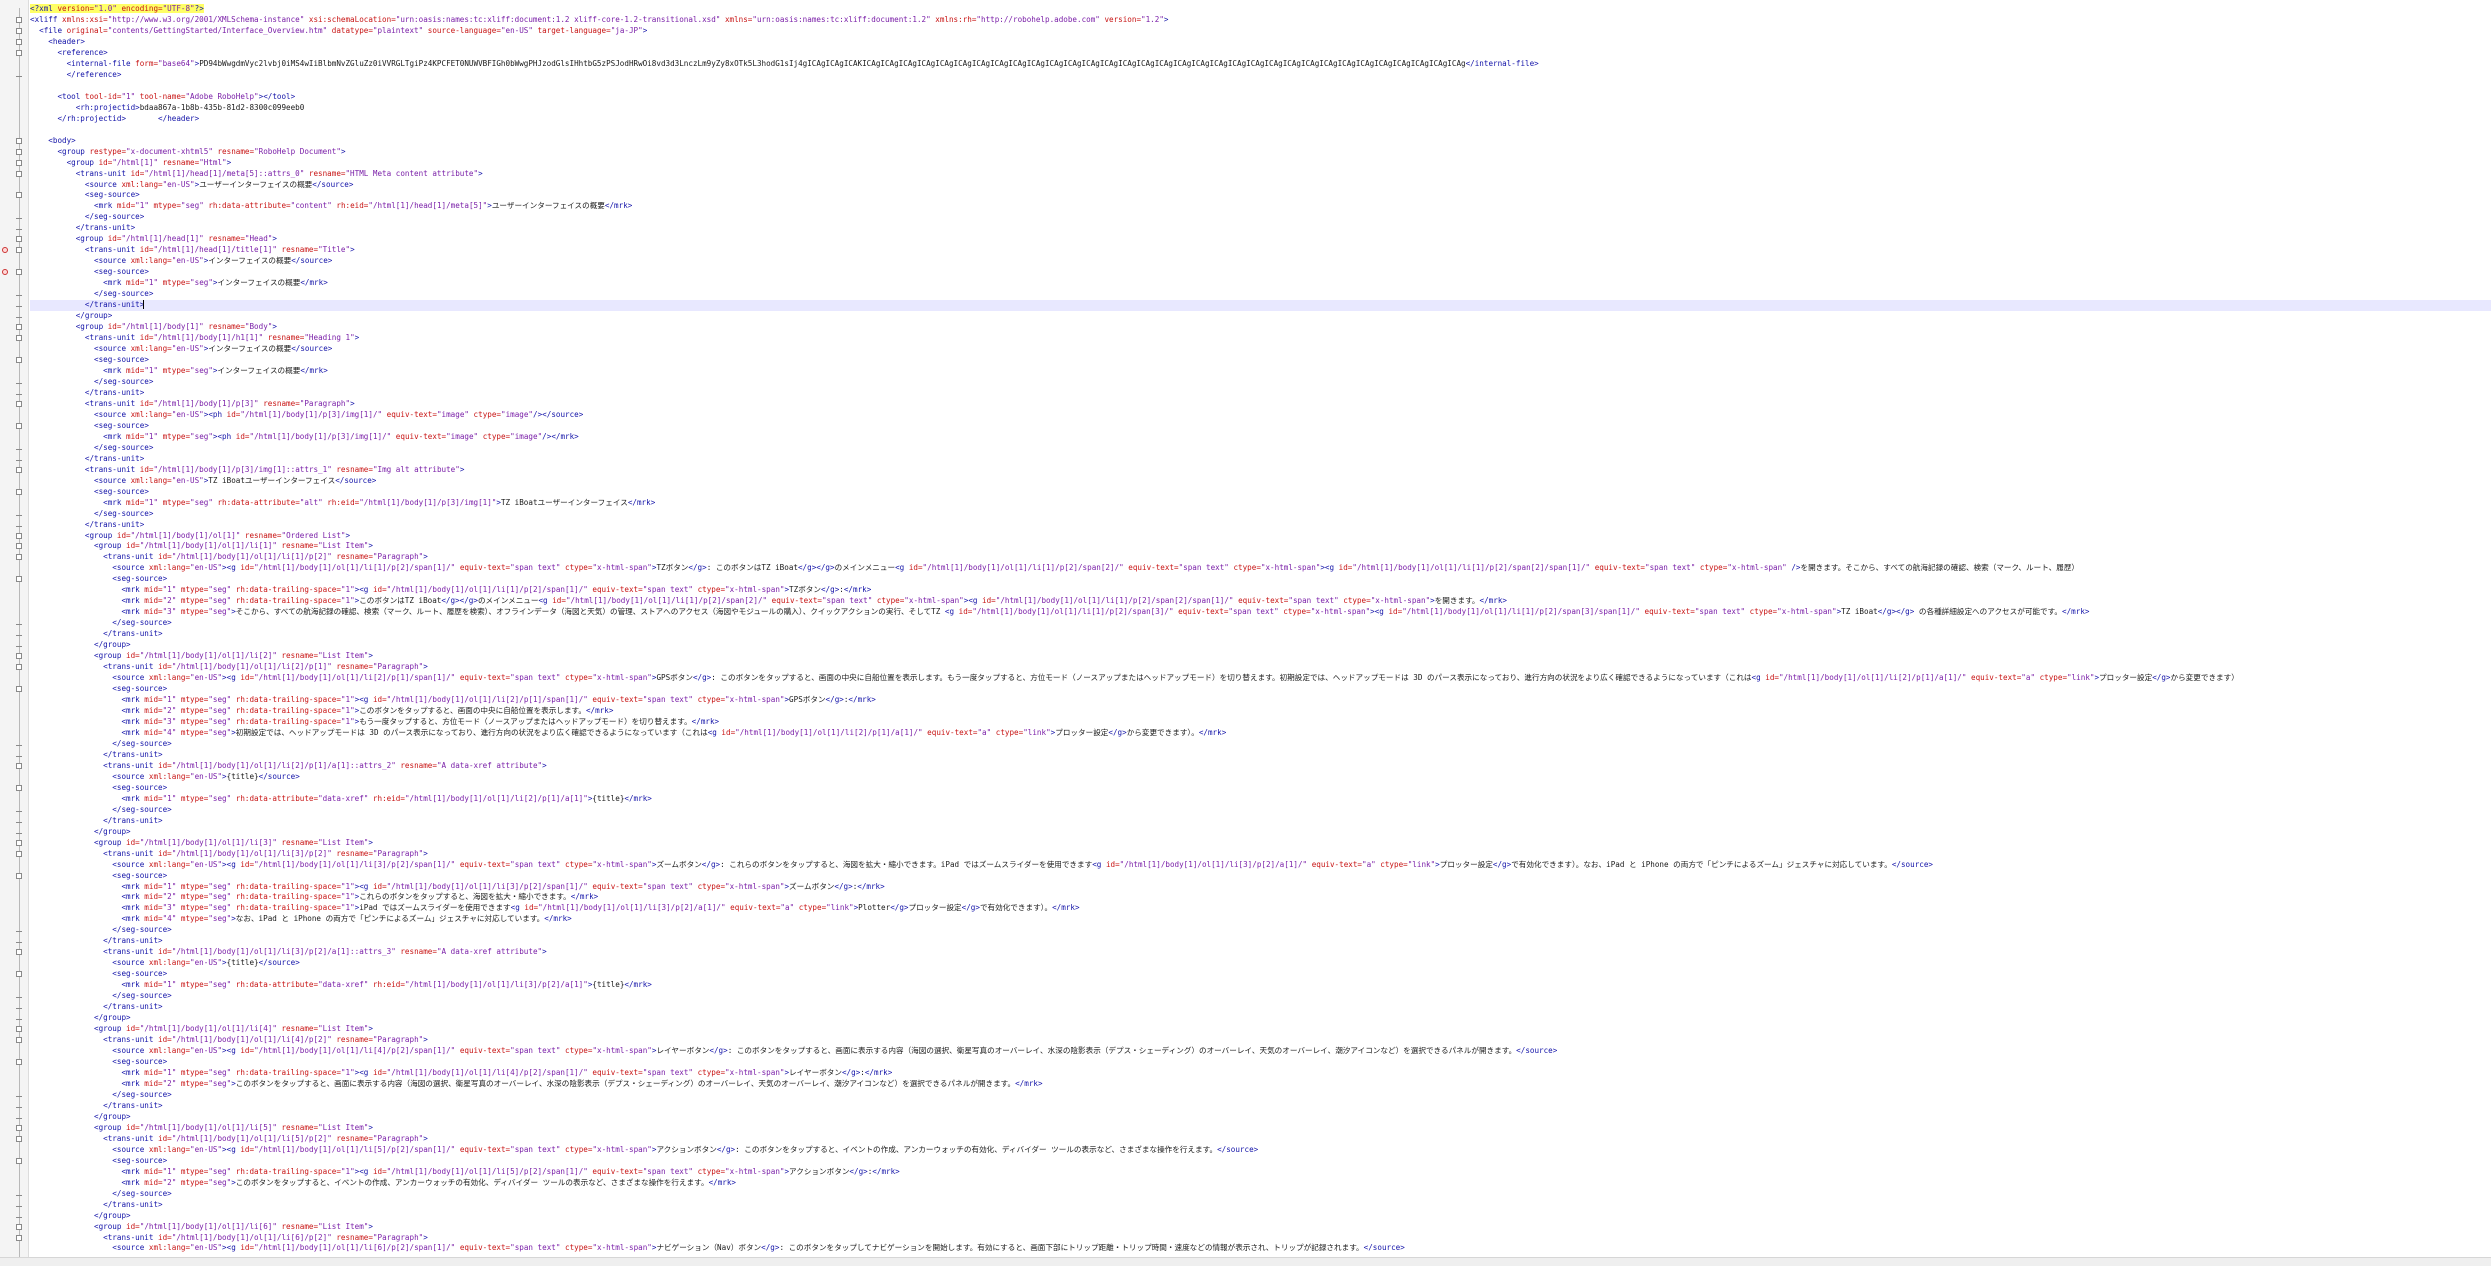  I want to click on horizontal-scrollbar, so click(1245, 1261).